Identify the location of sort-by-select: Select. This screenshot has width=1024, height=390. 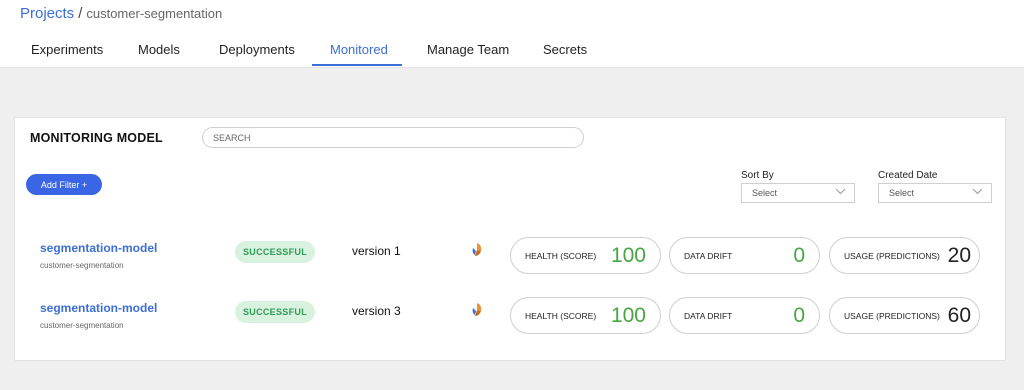
(798, 193).